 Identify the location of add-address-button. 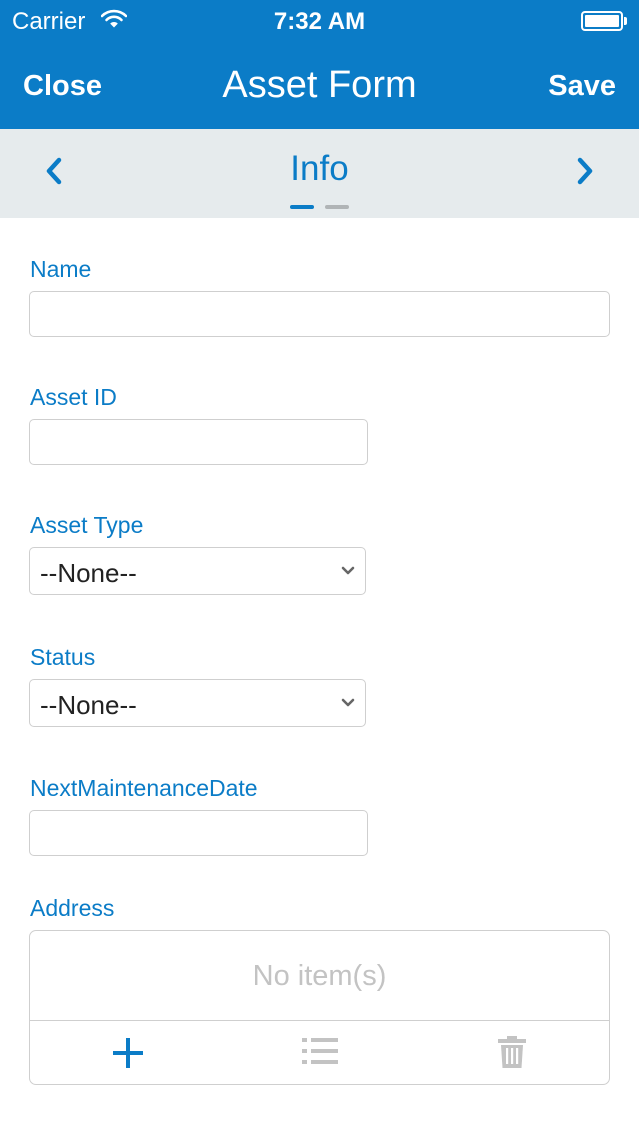
(128, 1053).